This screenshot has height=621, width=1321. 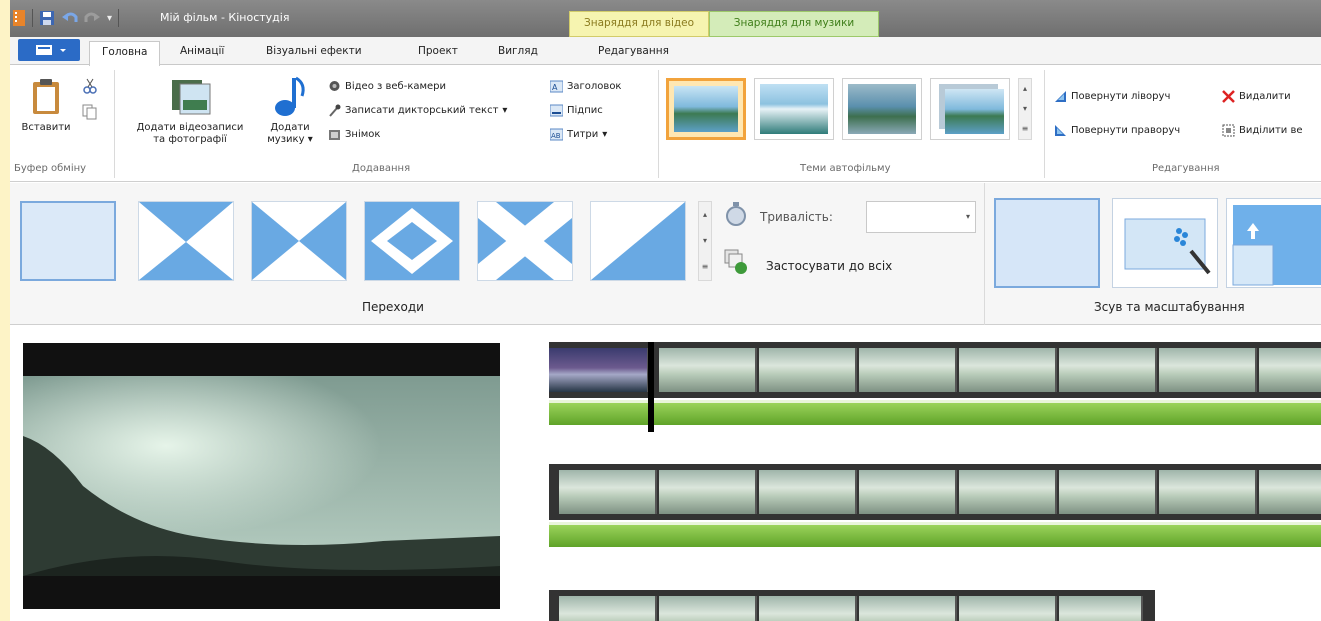 I want to click on tab-view: Вигляд, so click(x=518, y=51).